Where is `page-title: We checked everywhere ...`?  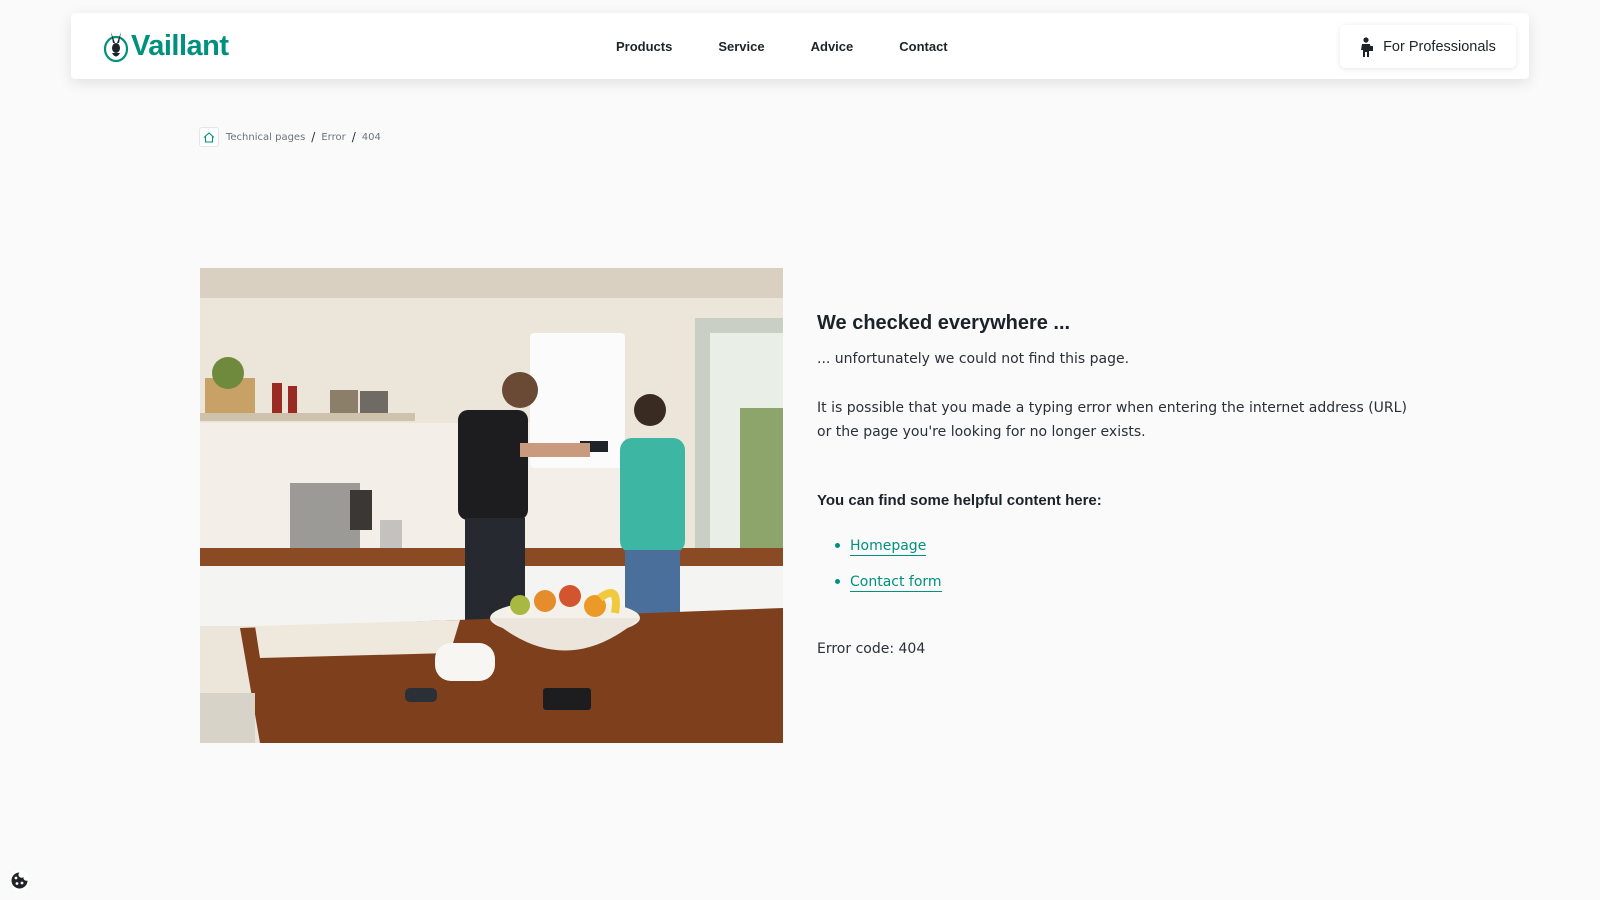
page-title: We checked everywhere ... is located at coordinates (944, 323).